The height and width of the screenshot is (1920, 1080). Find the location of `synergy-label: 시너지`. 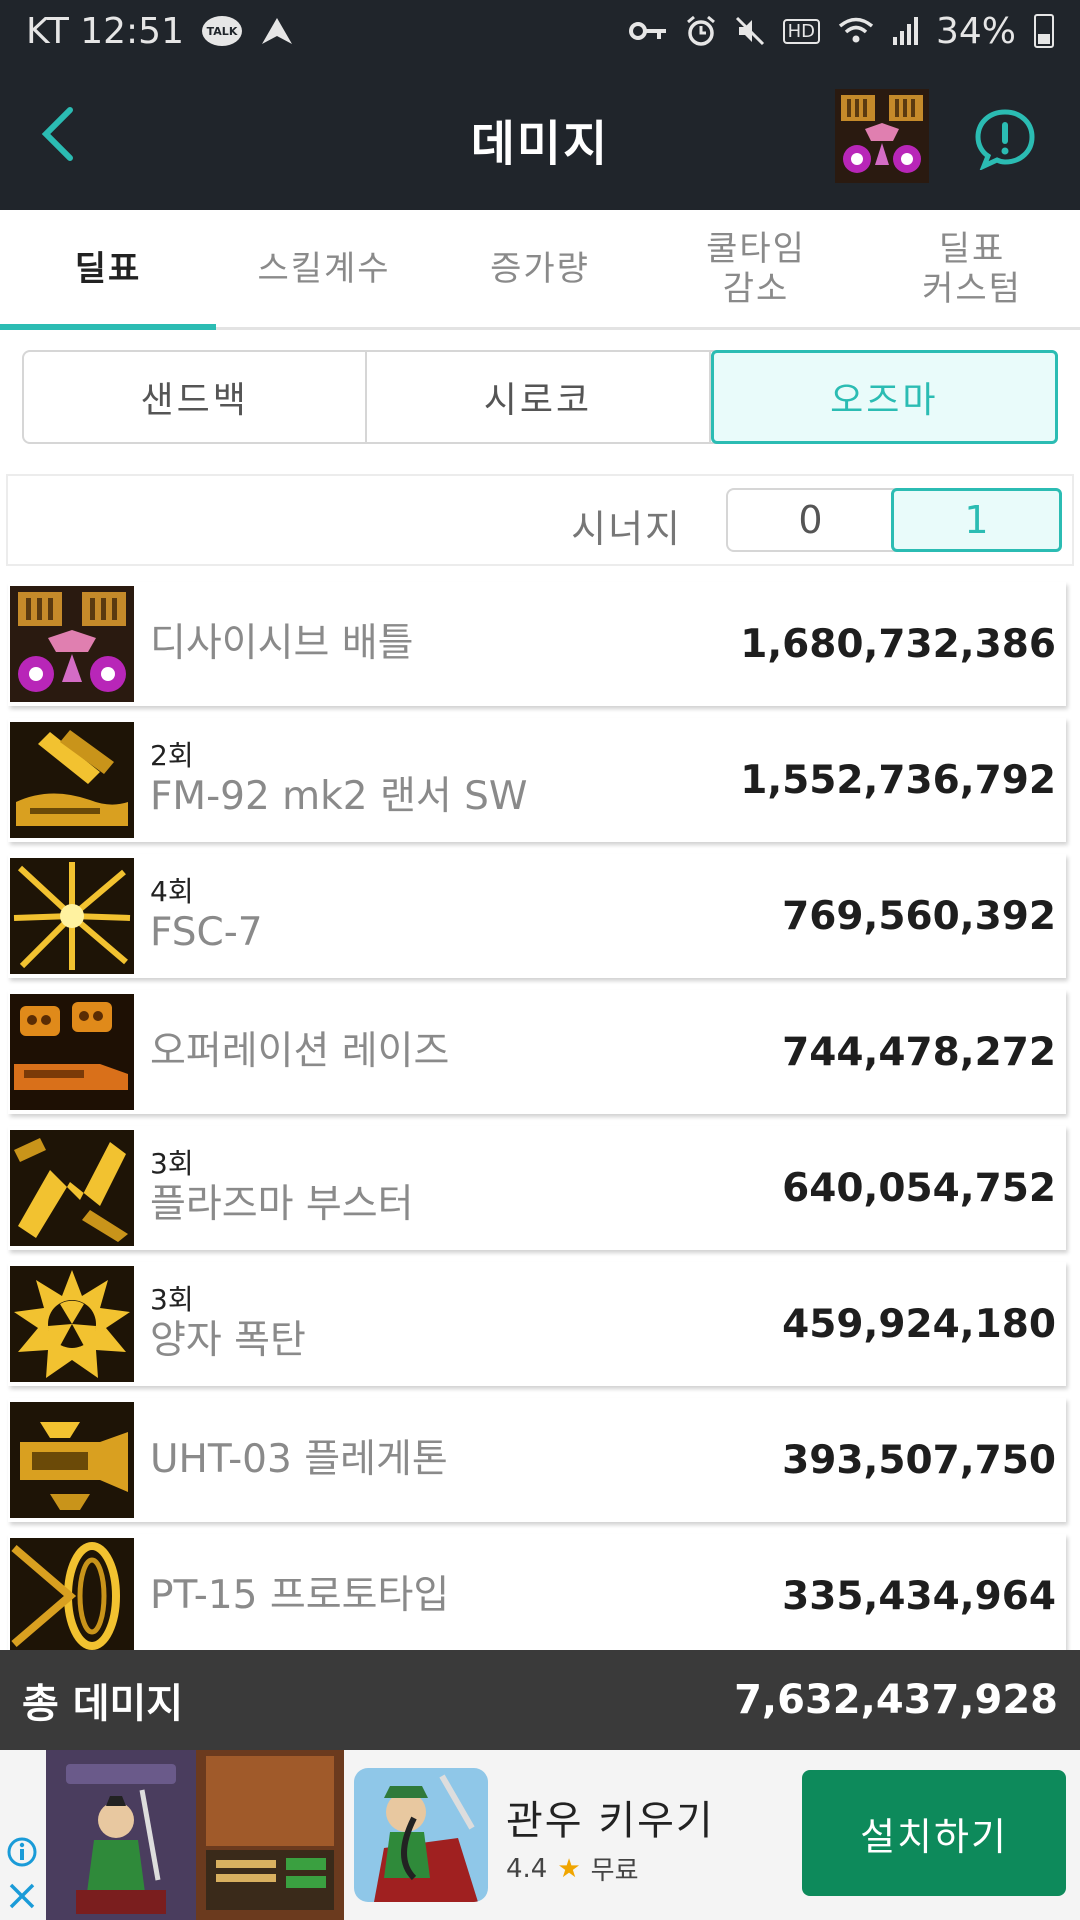

synergy-label: 시너지 is located at coordinates (626, 529).